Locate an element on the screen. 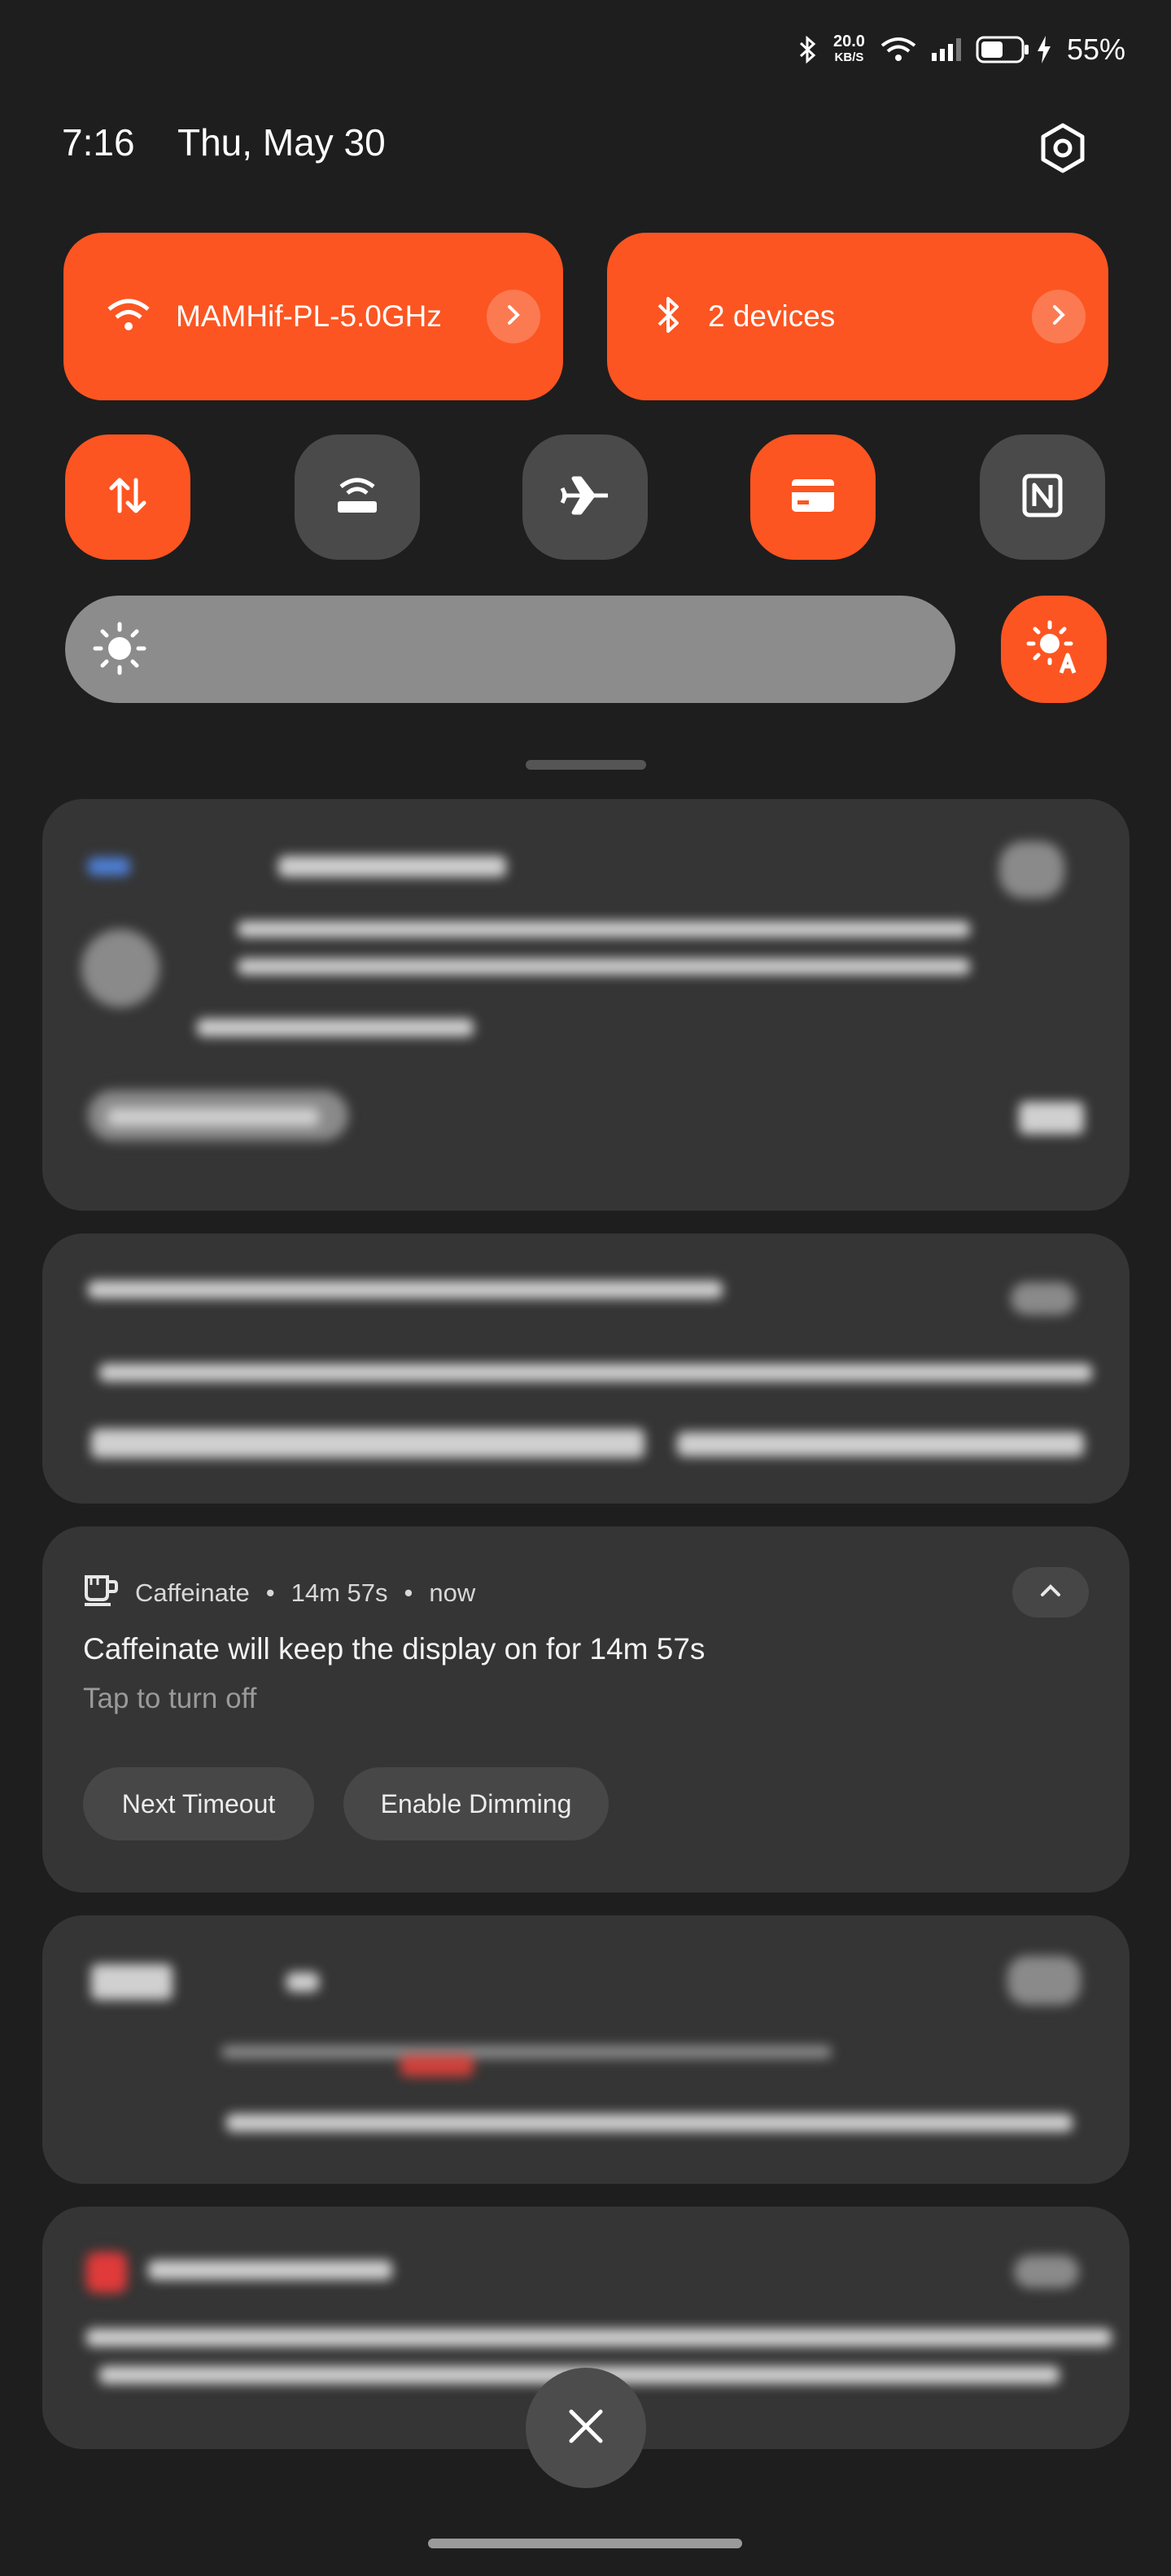 The height and width of the screenshot is (2576, 1171). drag-handle is located at coordinates (586, 765).